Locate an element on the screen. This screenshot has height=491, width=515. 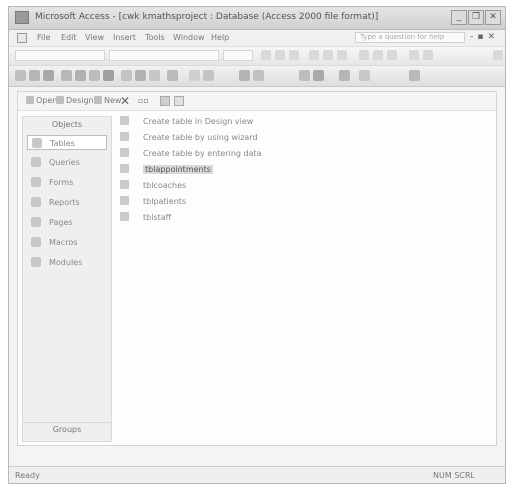
query-icon is located at coordinates (36, 162).